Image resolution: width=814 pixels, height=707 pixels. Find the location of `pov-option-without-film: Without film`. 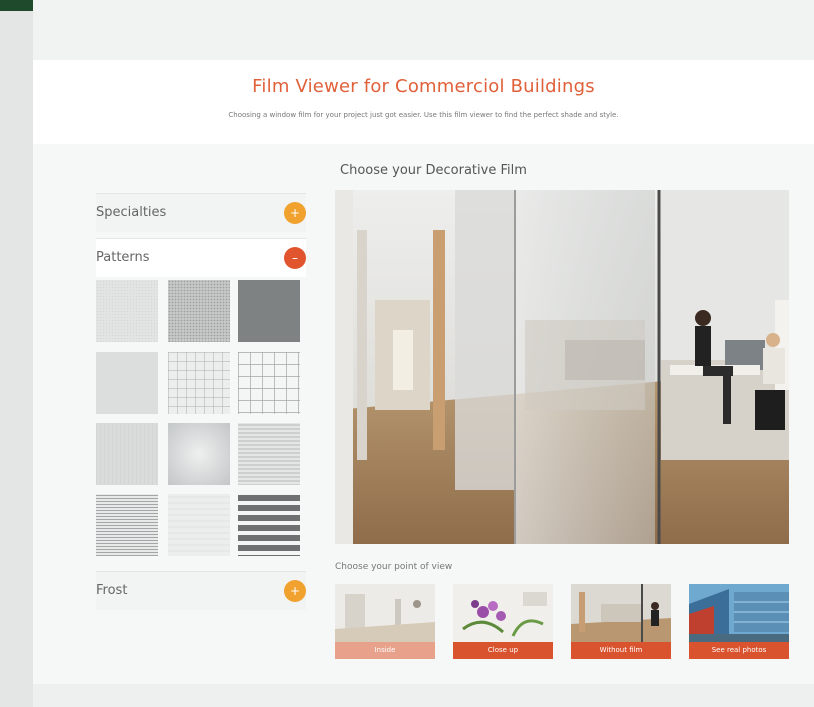

pov-option-without-film: Without film is located at coordinates (621, 621).